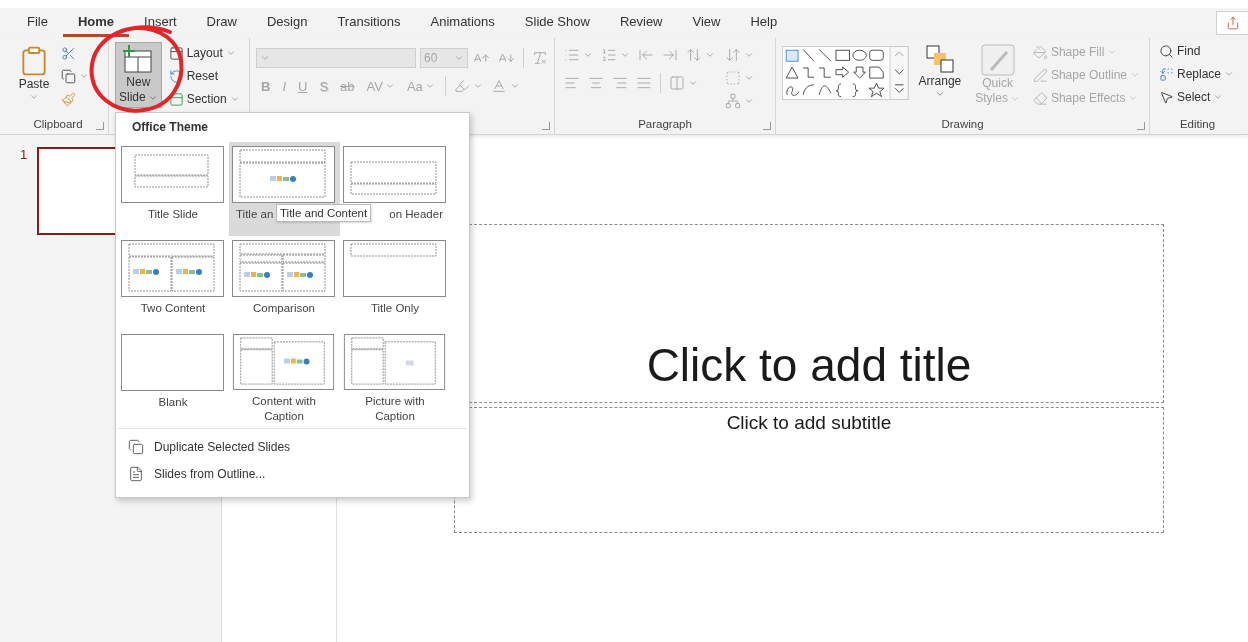 This screenshot has width=1248, height=642. I want to click on layout-option: Comparison, so click(284, 283).